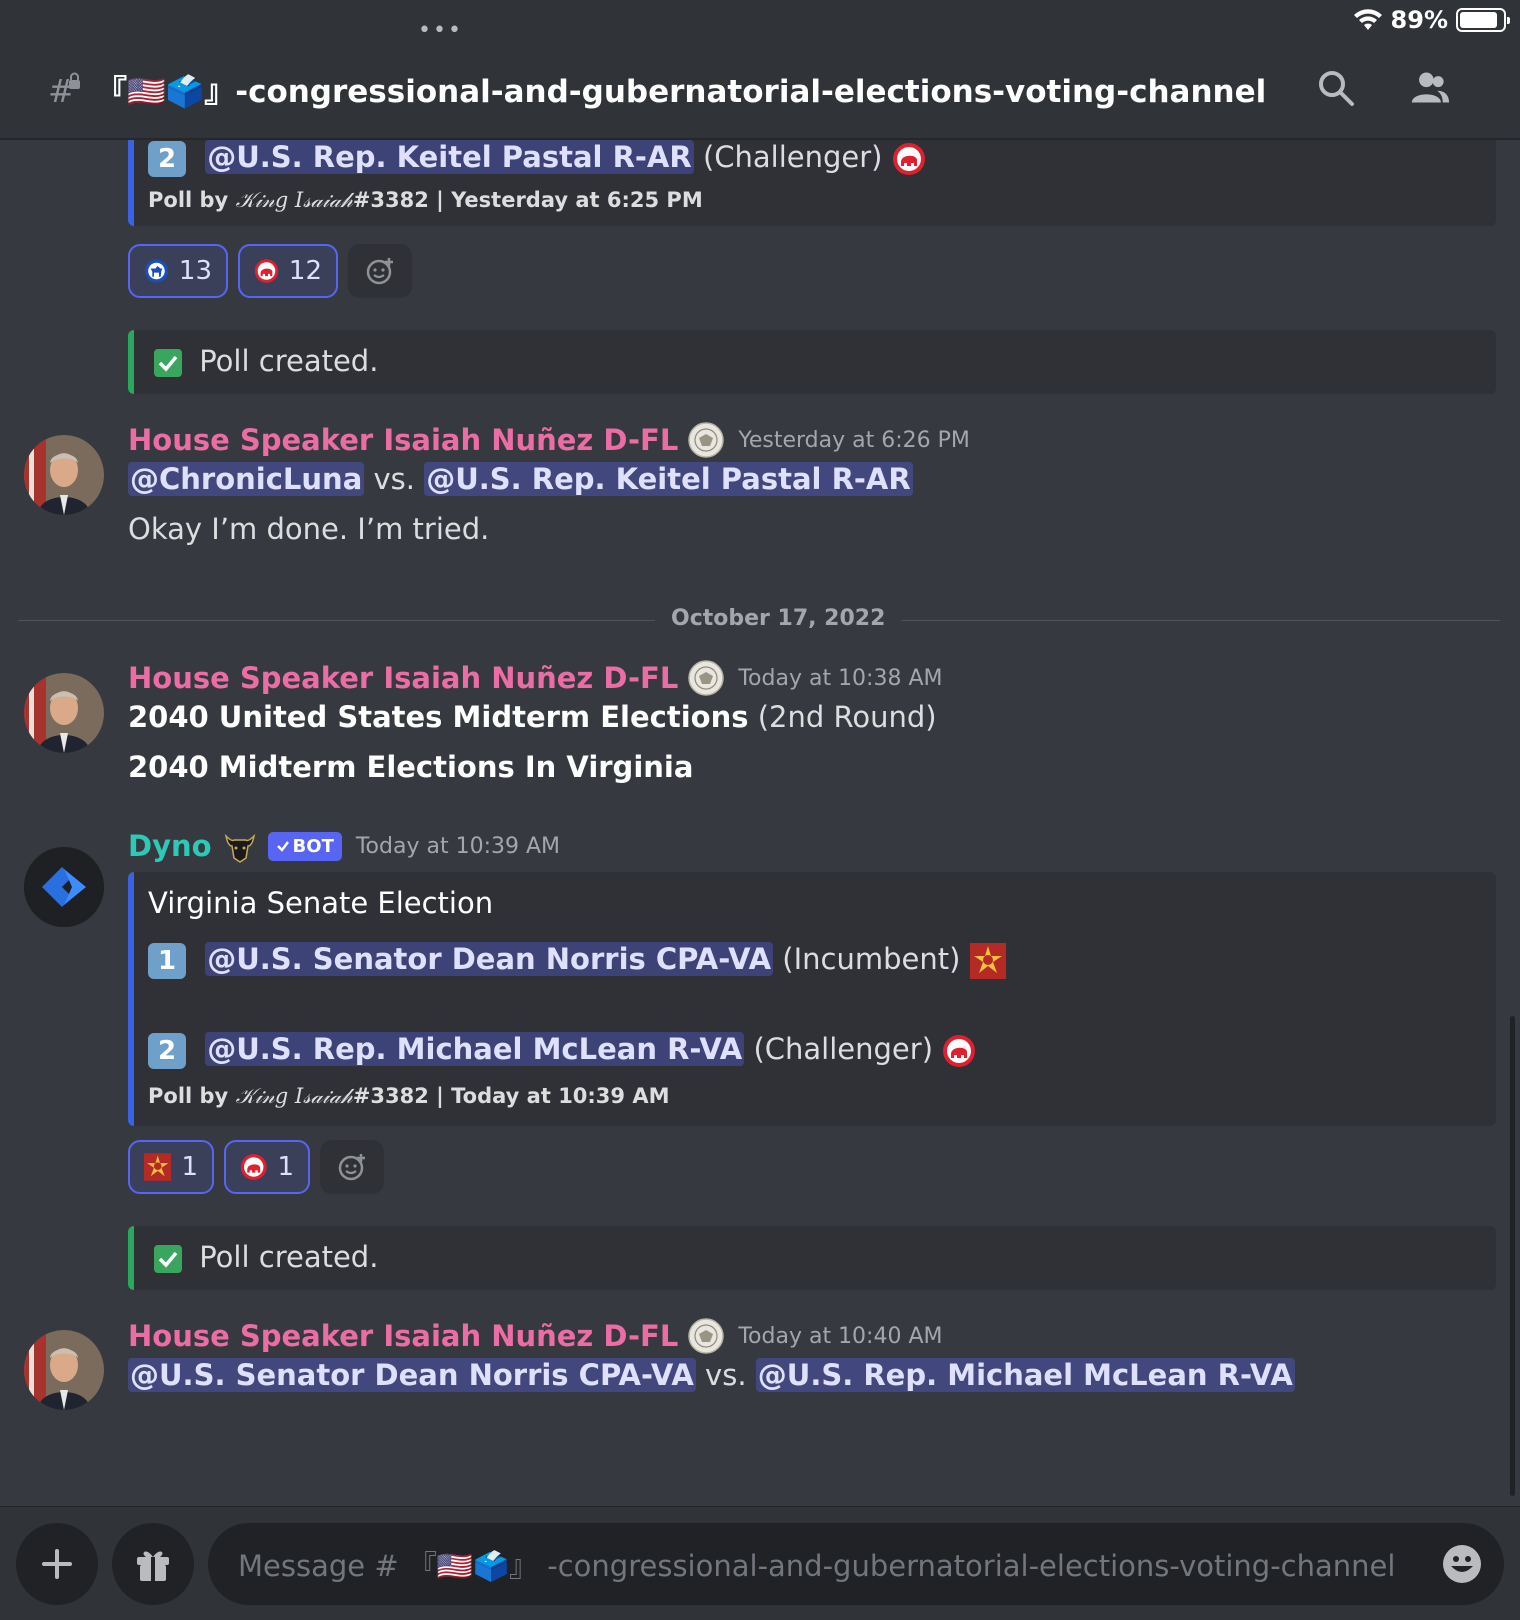 The width and height of the screenshot is (1520, 1620). Describe the element at coordinates (527, 200) in the screenshot. I see `footer-suffix: #3382 | Yesterday at 6:25 PM` at that location.